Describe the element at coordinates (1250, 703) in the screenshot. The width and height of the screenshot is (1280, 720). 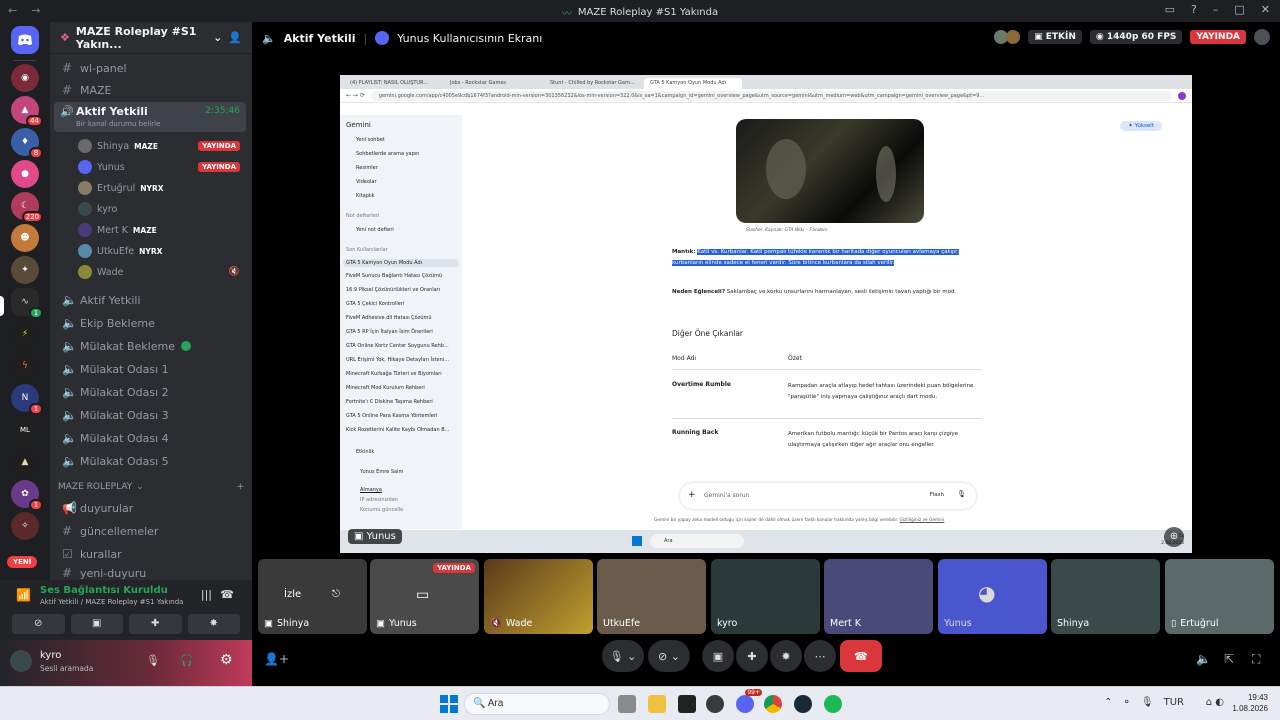
I see `taskbar-clock: 19:43 1.08.2026` at that location.